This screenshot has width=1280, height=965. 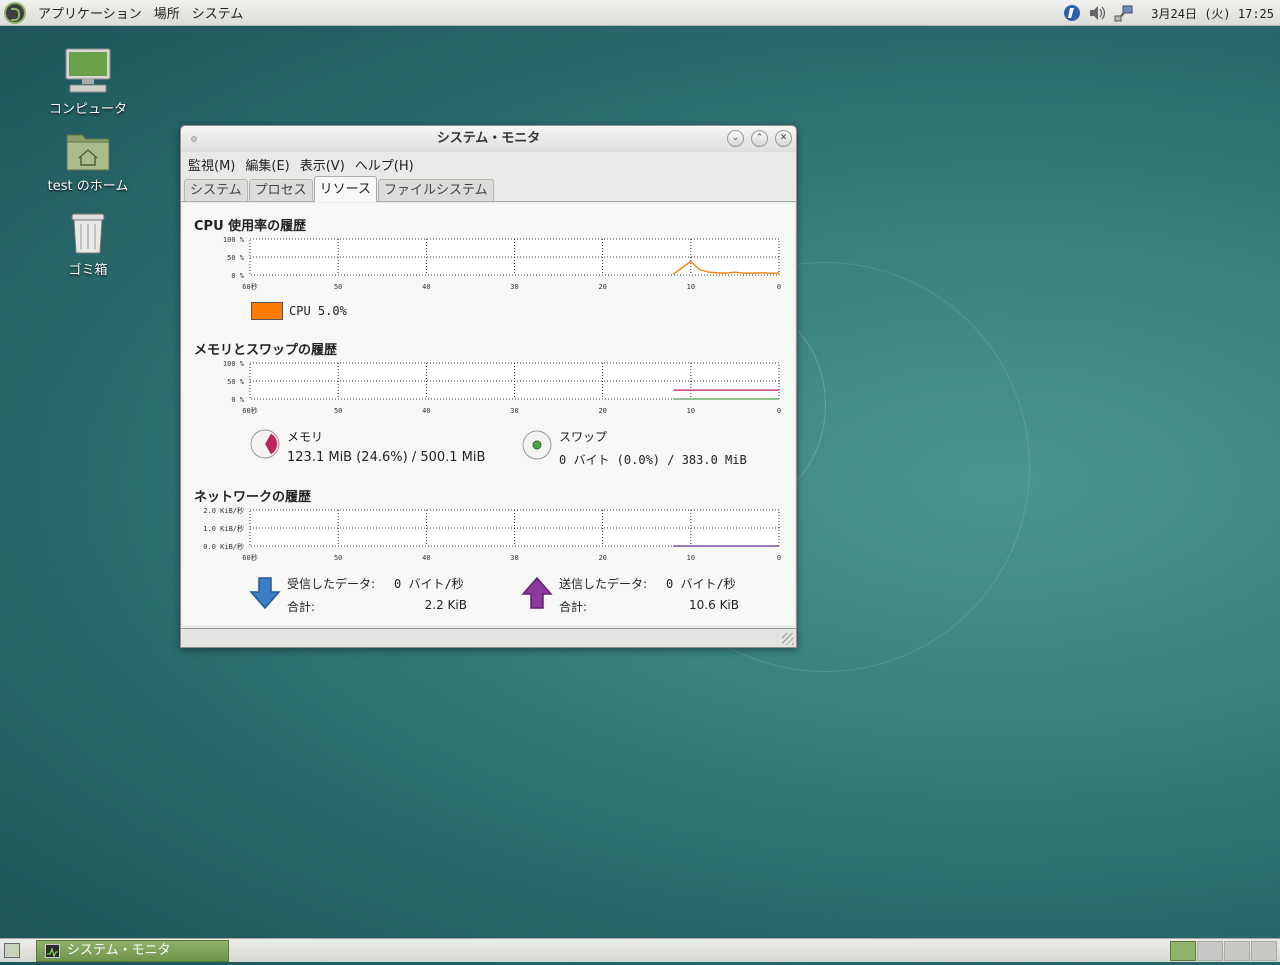 What do you see at coordinates (436, 190) in the screenshot?
I see `tab-filesystems: ファイルシステム` at bounding box center [436, 190].